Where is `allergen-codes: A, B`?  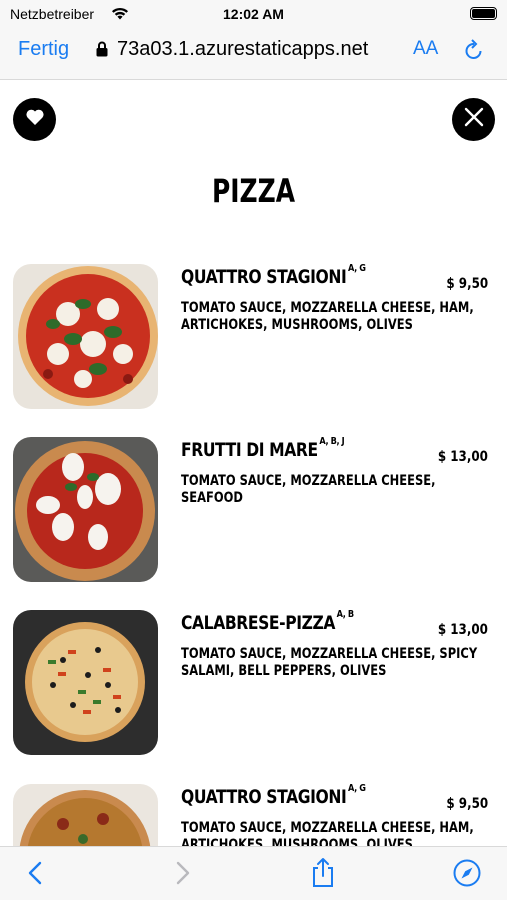
allergen-codes: A, B is located at coordinates (345, 614).